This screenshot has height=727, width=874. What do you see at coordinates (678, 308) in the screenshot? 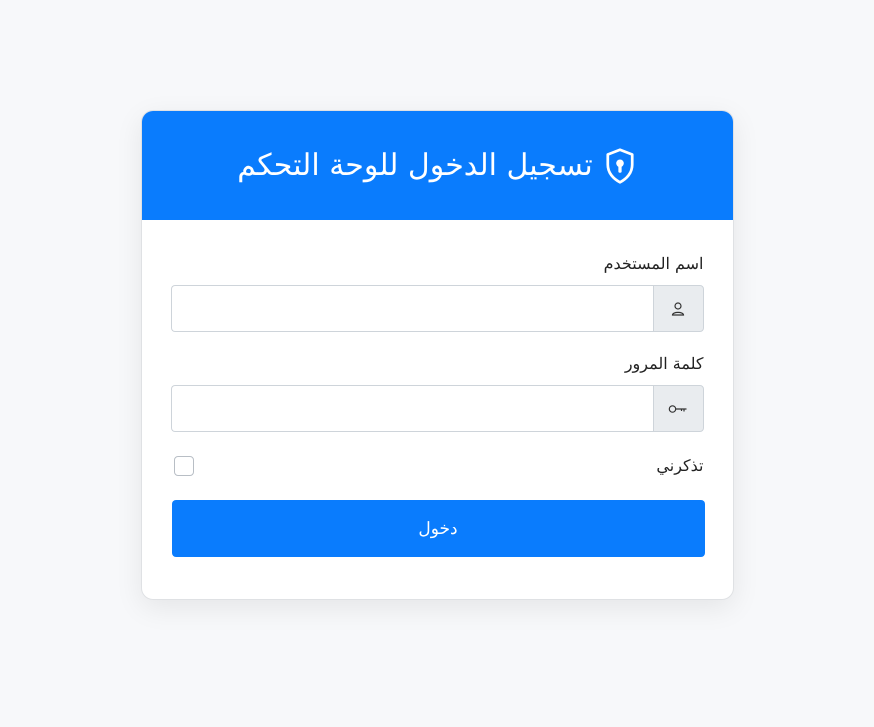
I see `user-icon` at bounding box center [678, 308].